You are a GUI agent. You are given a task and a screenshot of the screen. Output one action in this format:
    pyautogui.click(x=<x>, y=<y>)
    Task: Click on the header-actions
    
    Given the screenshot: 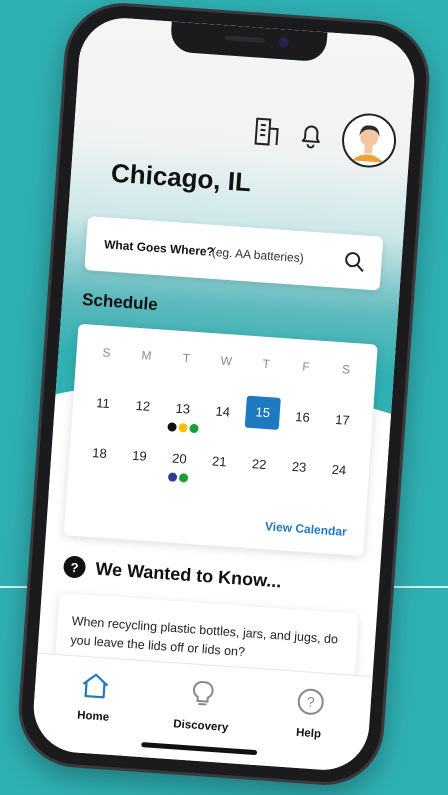 What is the action you would take?
    pyautogui.click(x=325, y=138)
    